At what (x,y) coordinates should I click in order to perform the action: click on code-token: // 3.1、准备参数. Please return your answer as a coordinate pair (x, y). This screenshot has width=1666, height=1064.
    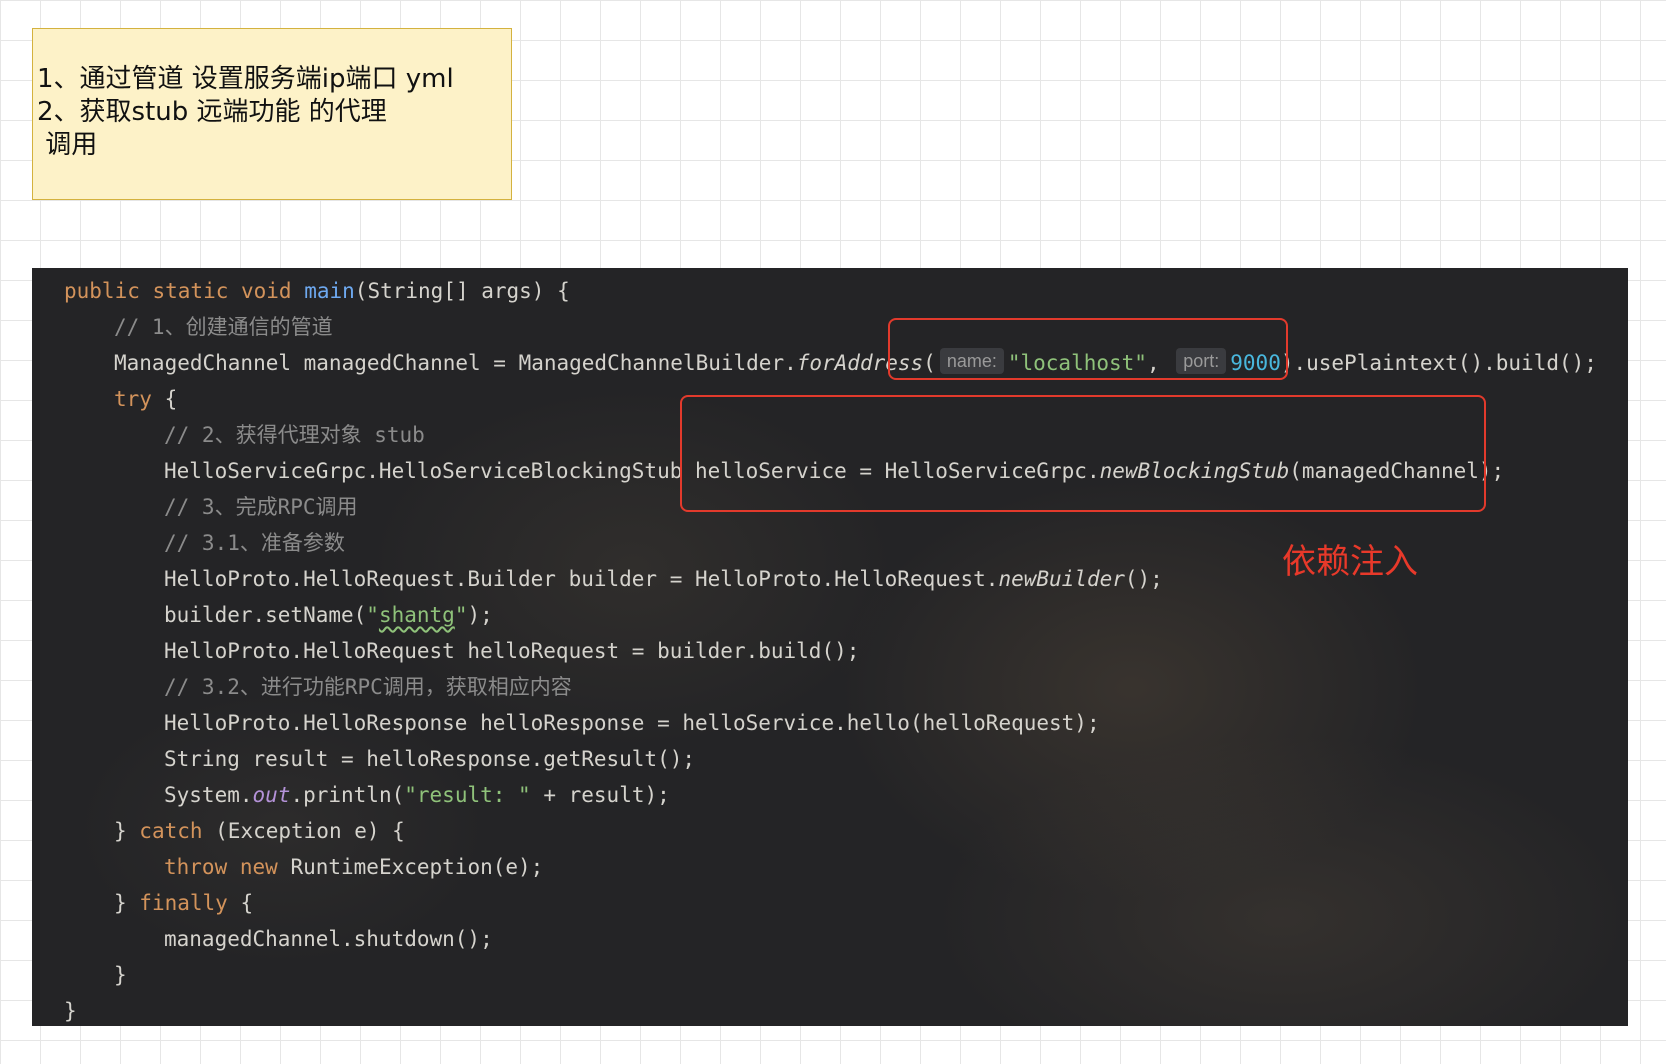
    Looking at the image, I should click on (254, 543).